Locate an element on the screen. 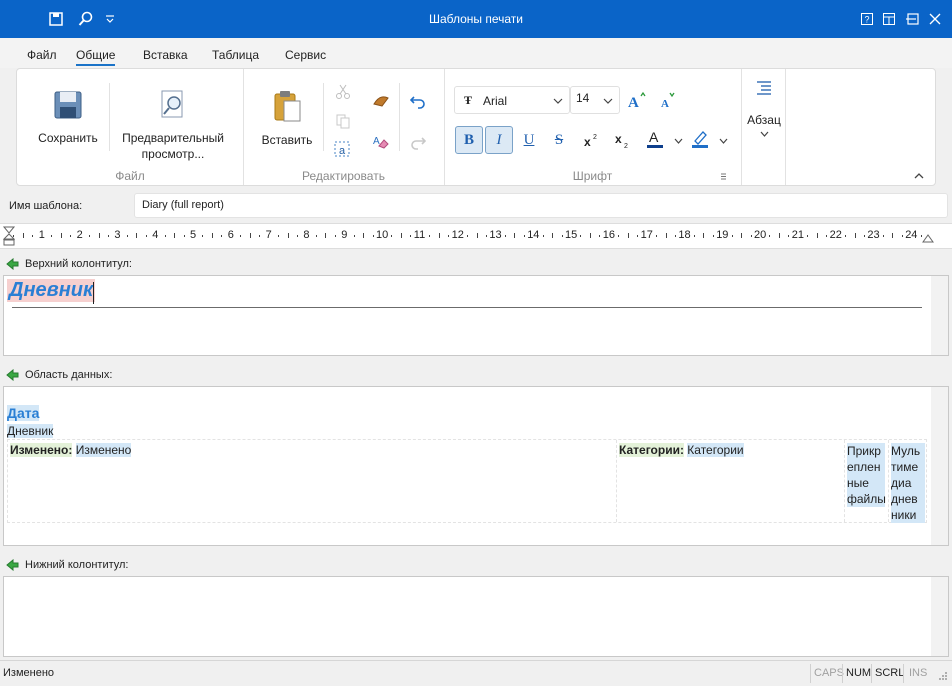 Image resolution: width=952 pixels, height=686 pixels. close-icon is located at coordinates (935, 19).